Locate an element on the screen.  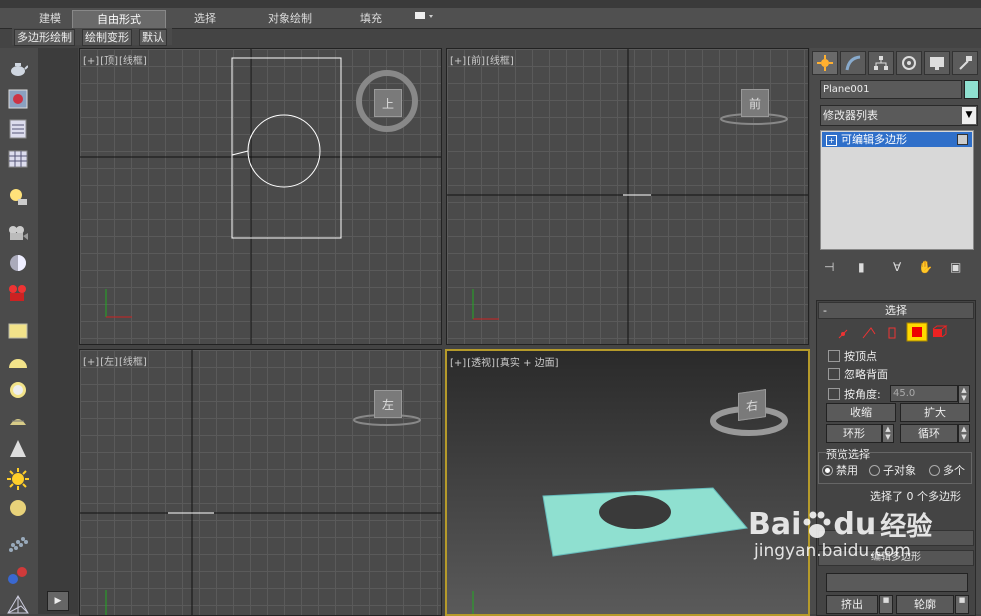
expand-icon: + is located at coordinates (831, 140).